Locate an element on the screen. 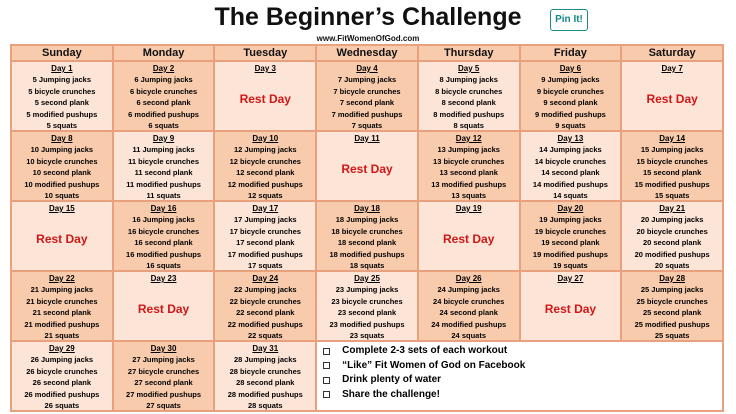 The image size is (736, 414). exercise-line: 18 modified pushups is located at coordinates (367, 254).